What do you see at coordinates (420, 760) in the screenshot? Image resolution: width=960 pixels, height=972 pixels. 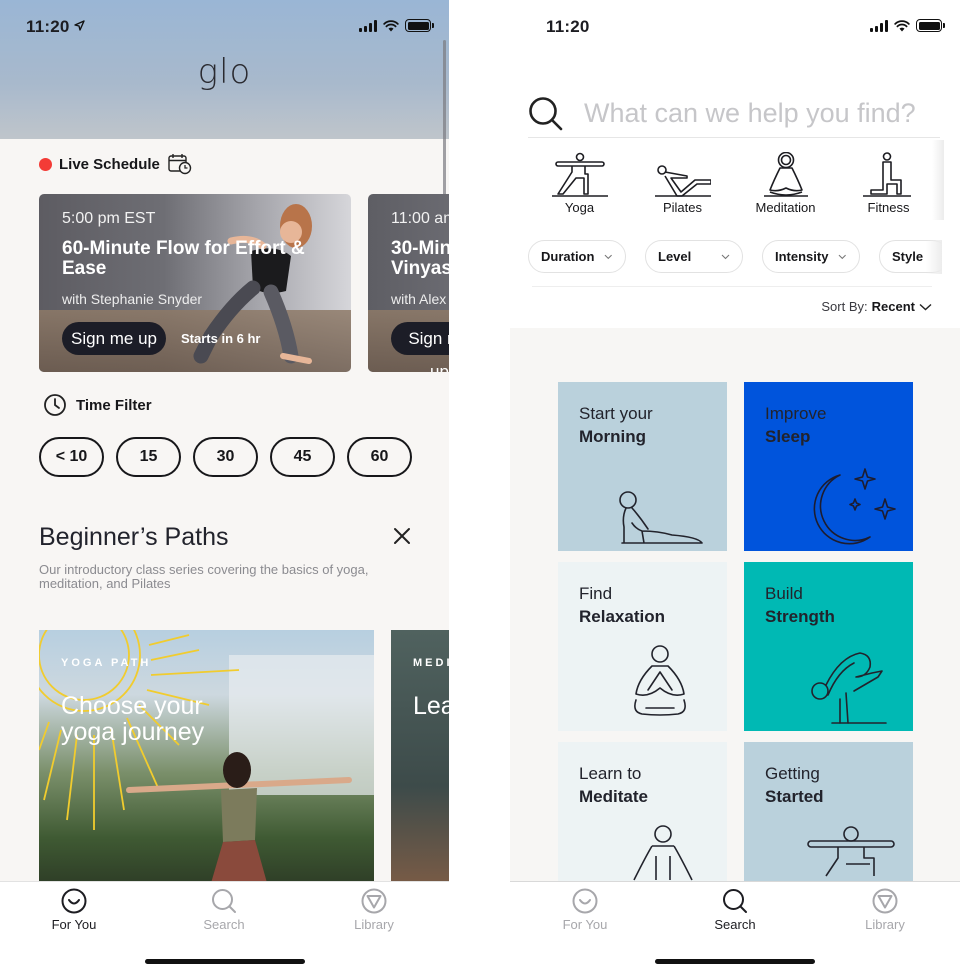 I see `meditation-path-card: MEDITATION PATH Learn` at bounding box center [420, 760].